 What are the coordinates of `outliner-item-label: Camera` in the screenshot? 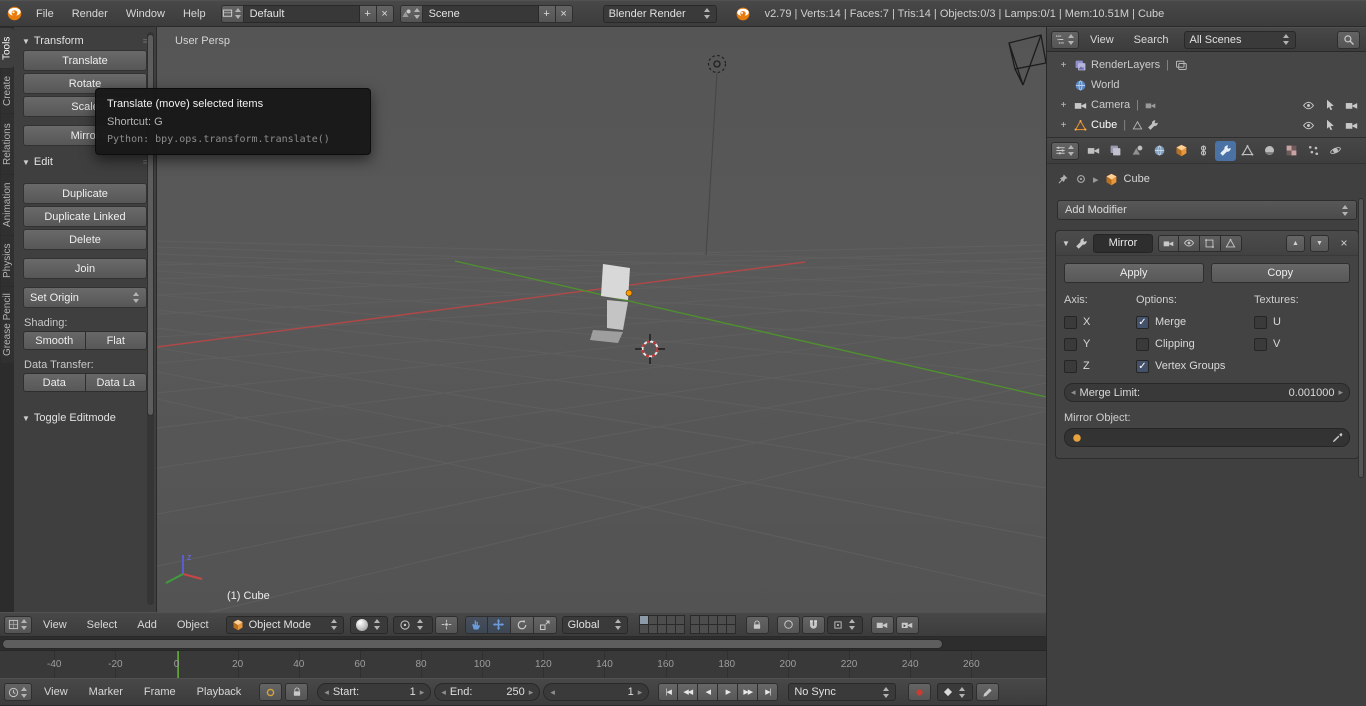 It's located at (1110, 105).